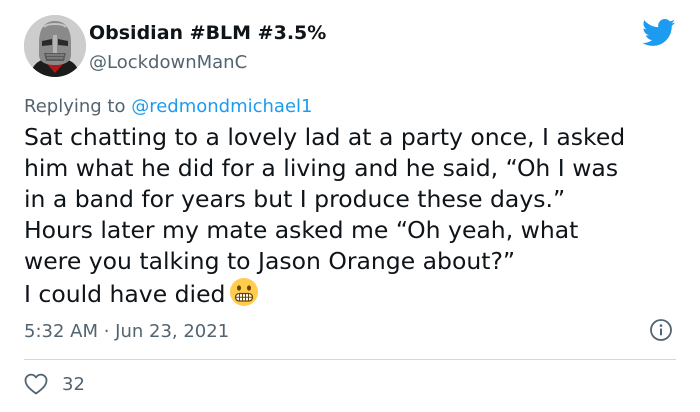  I want to click on info-glyph, so click(661, 330).